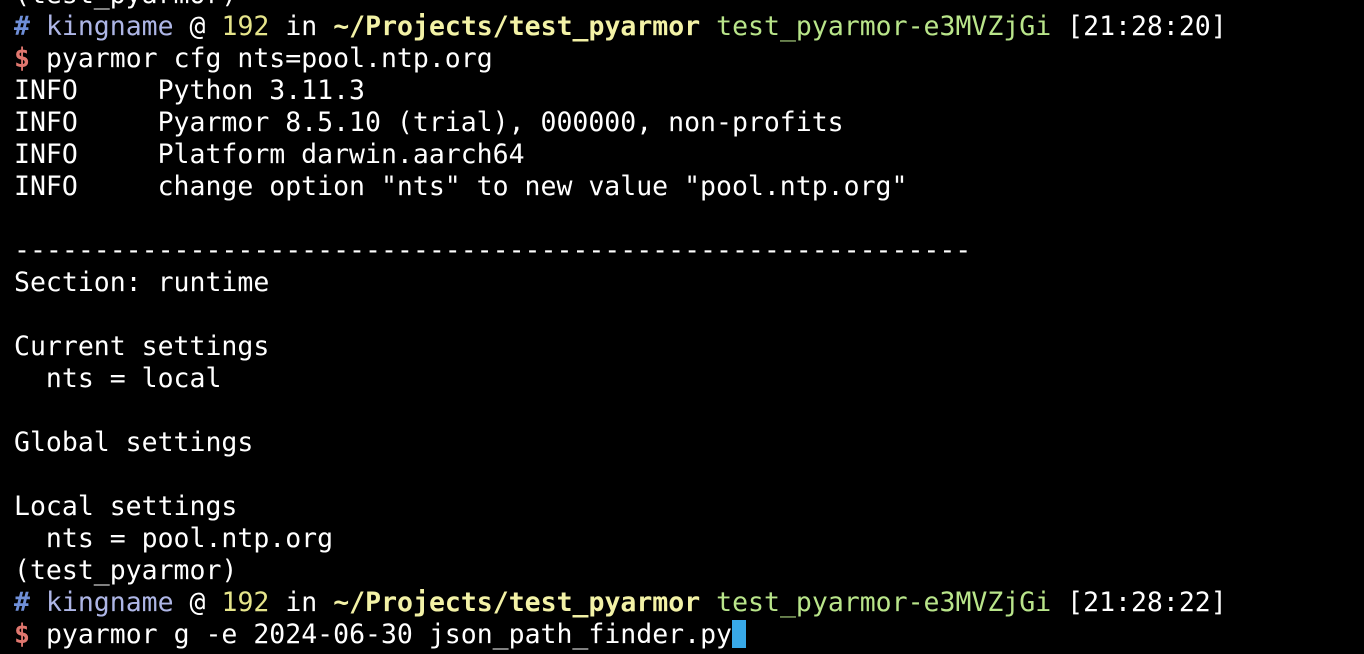 The height and width of the screenshot is (654, 1364). I want to click on output-line: Local settings, so click(689, 507).